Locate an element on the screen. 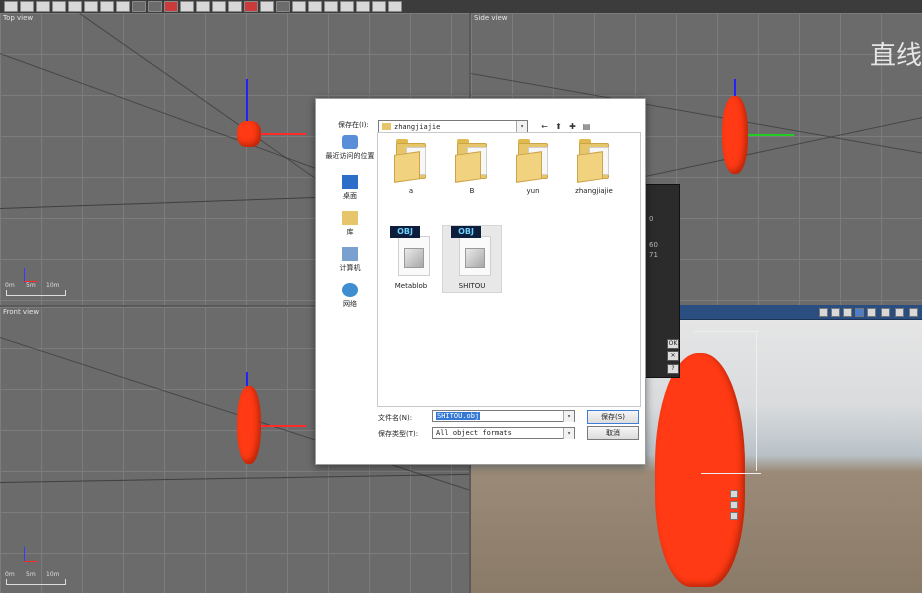 The image size is (922, 593). cancel-button: 取消 is located at coordinates (613, 433).